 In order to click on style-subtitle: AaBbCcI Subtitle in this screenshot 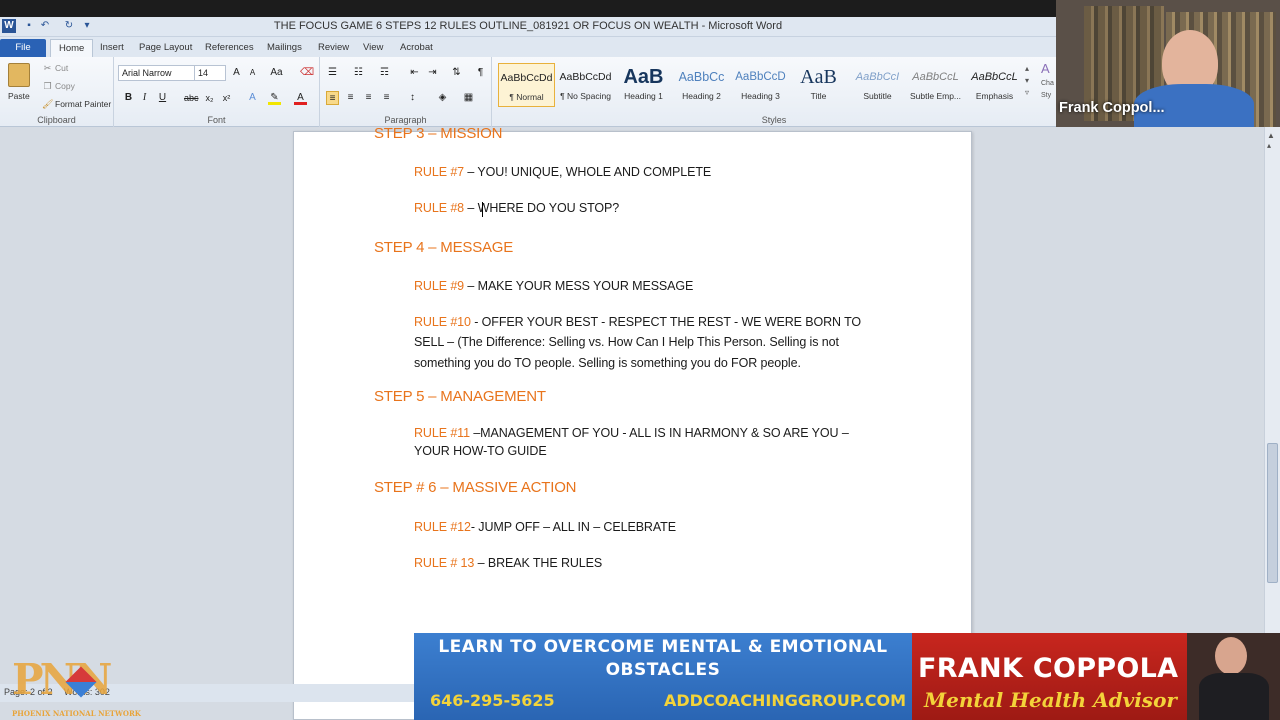, I will do `click(877, 85)`.